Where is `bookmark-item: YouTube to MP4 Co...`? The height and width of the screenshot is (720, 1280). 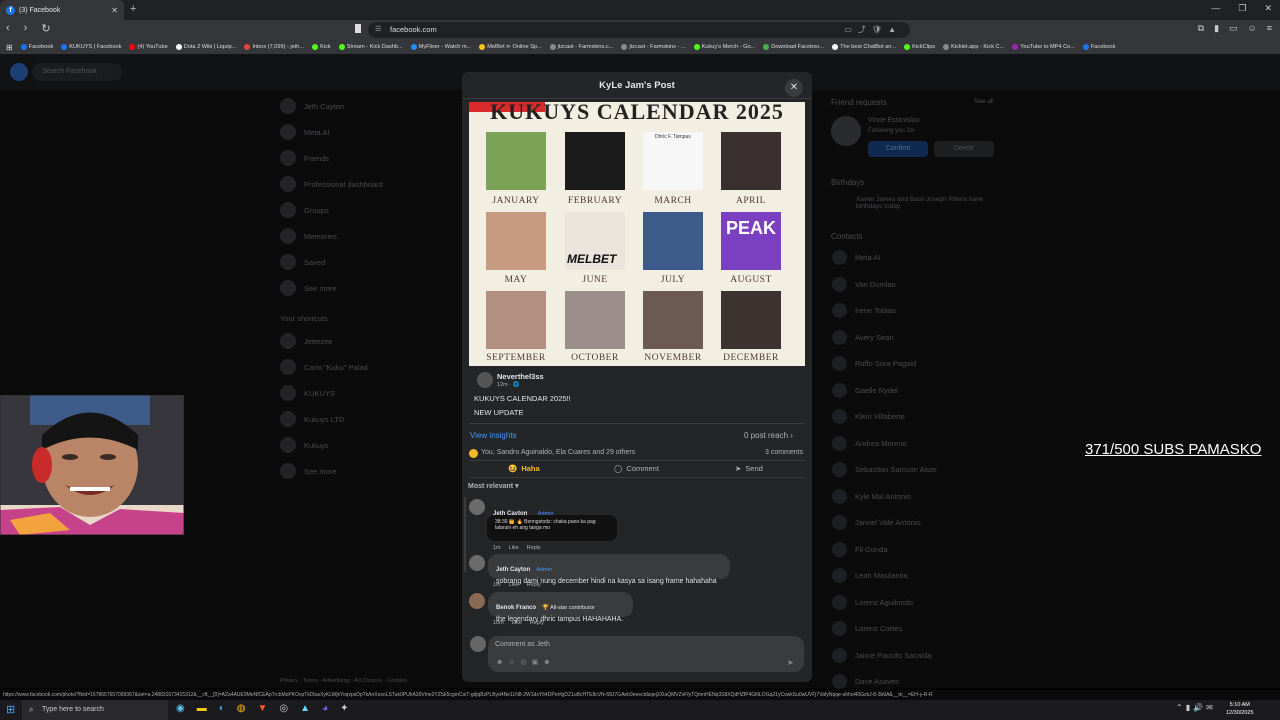 bookmark-item: YouTube to MP4 Co... is located at coordinates (1043, 47).